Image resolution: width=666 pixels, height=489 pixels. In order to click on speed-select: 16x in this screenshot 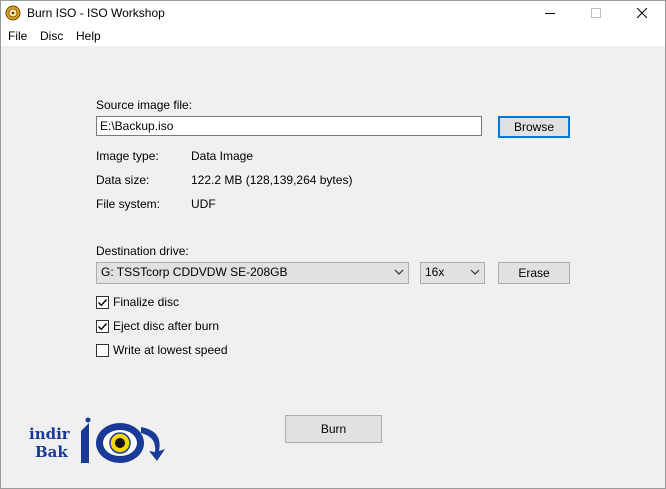, I will do `click(452, 273)`.